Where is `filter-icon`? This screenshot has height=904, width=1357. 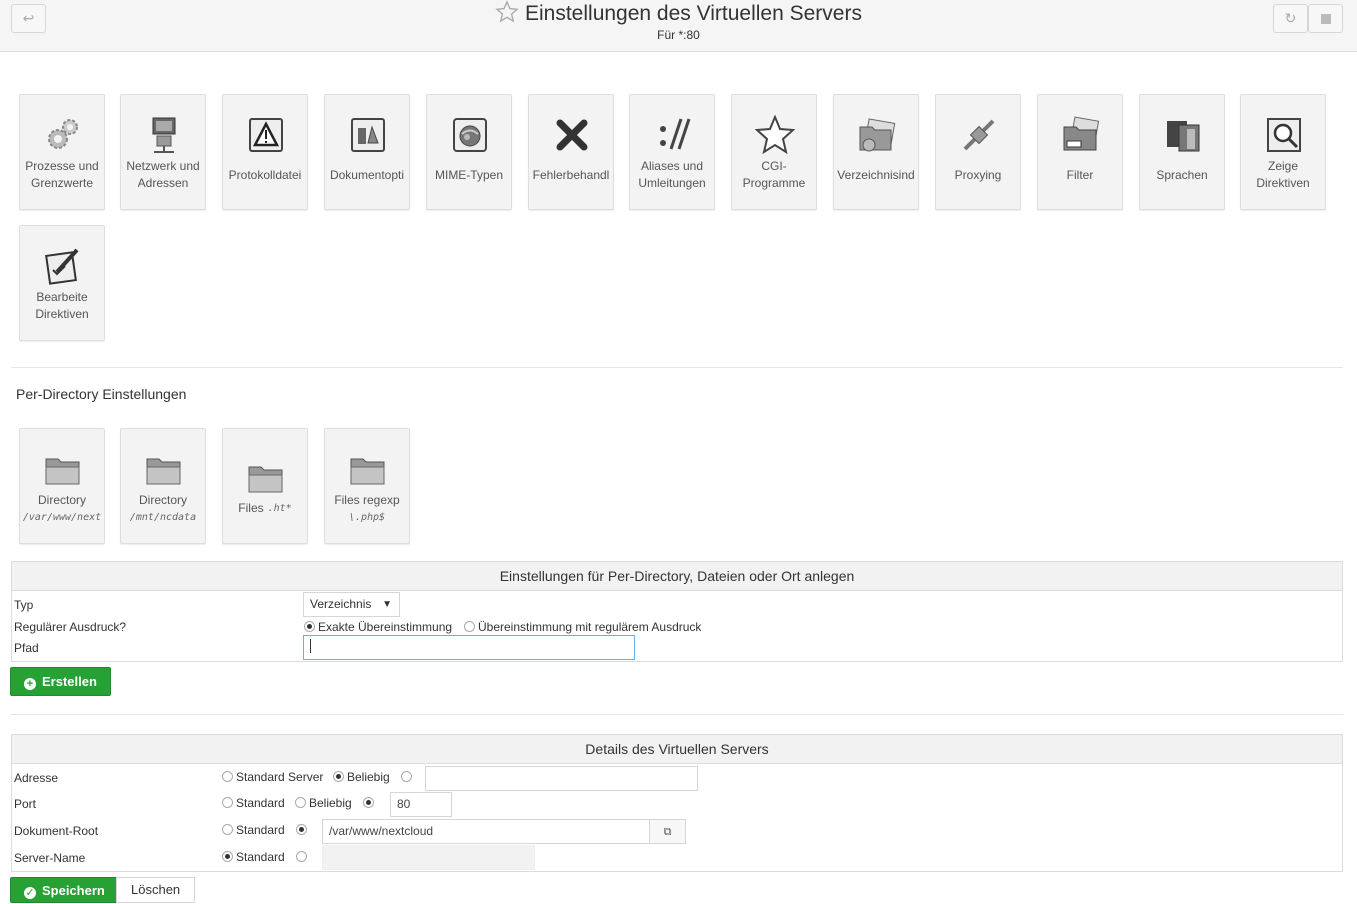
filter-icon is located at coordinates (1081, 133).